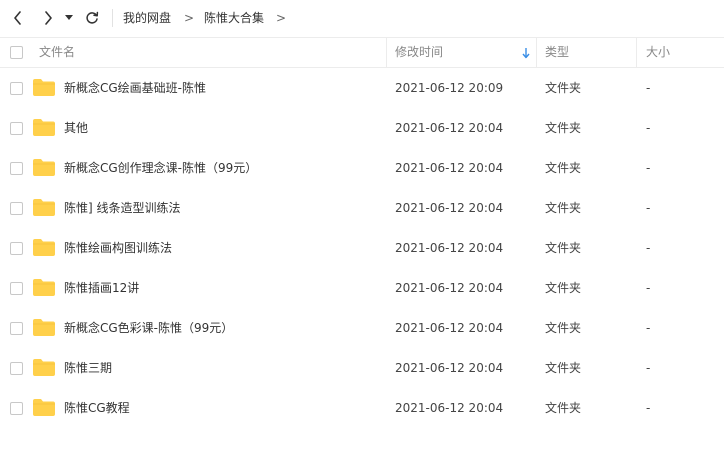 The width and height of the screenshot is (724, 466). I want to click on column-header-size: 大小, so click(658, 52).